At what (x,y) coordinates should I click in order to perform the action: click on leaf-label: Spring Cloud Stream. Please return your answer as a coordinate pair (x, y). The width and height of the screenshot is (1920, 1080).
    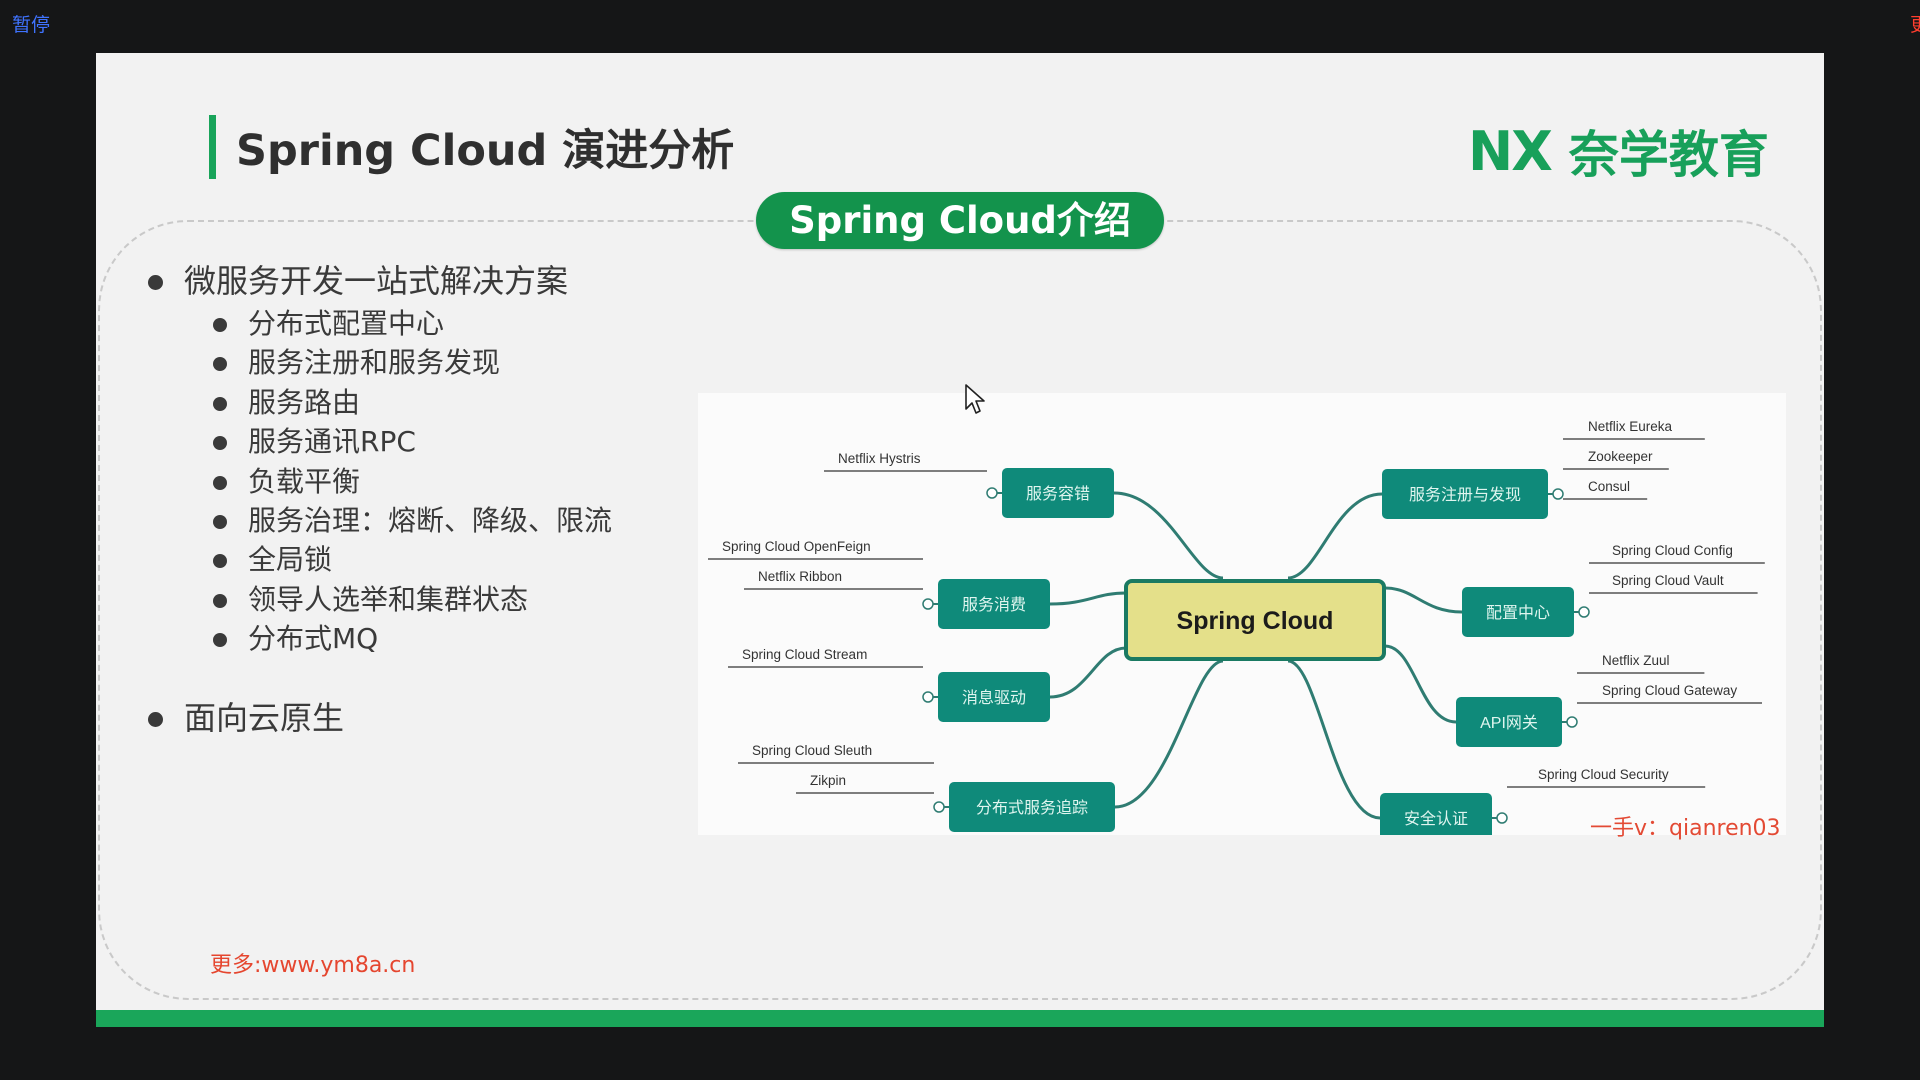
    Looking at the image, I should click on (804, 654).